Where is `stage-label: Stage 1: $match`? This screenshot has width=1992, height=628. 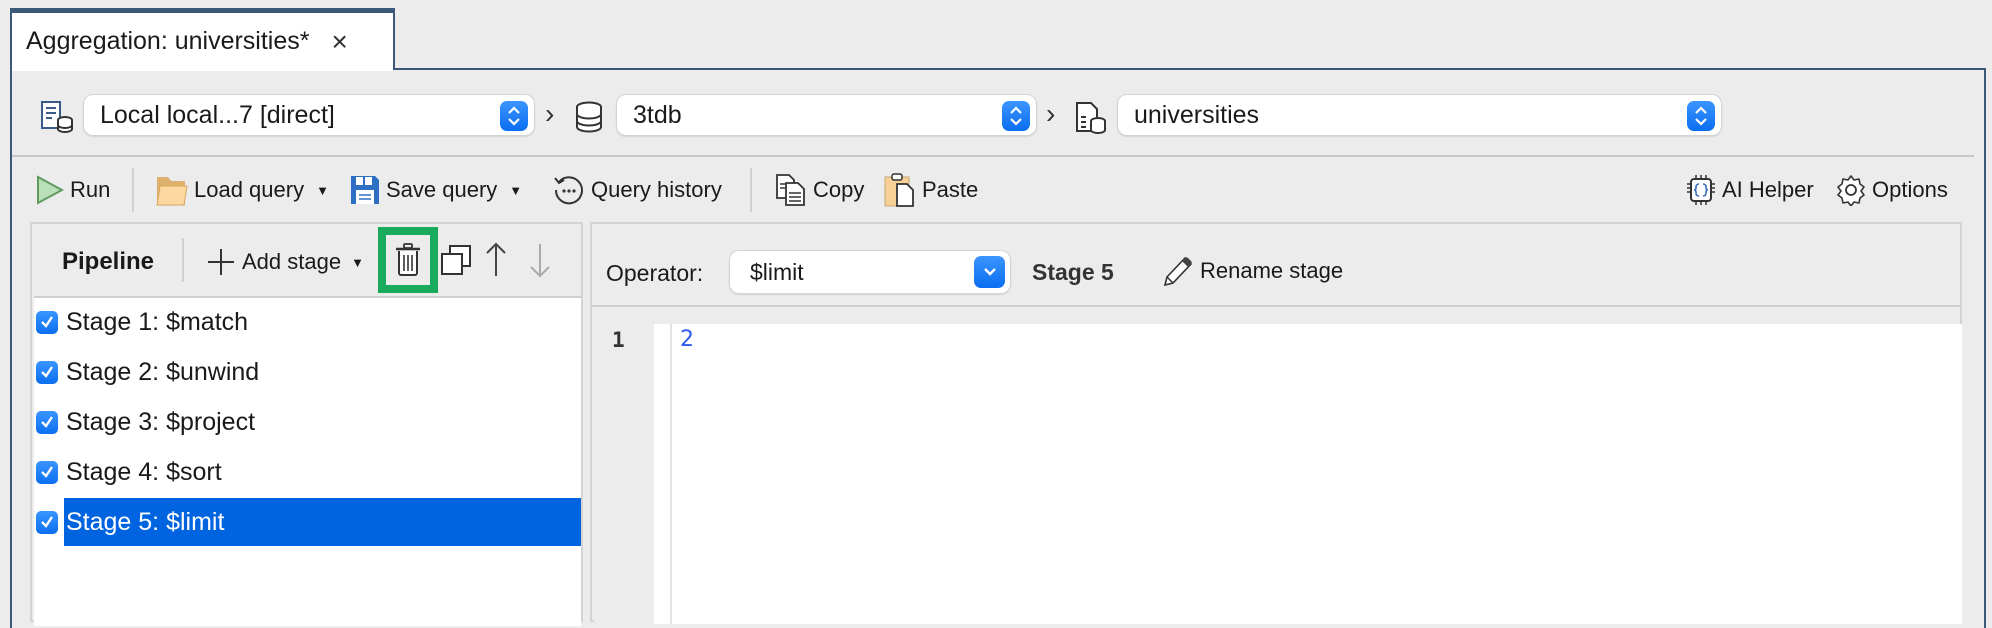
stage-label: Stage 1: $match is located at coordinates (157, 321).